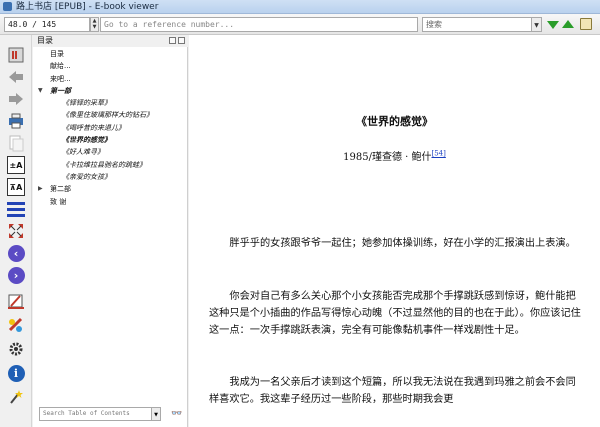 The height and width of the screenshot is (427, 600). What do you see at coordinates (16, 209) in the screenshot?
I see `toc-lines-icon` at bounding box center [16, 209].